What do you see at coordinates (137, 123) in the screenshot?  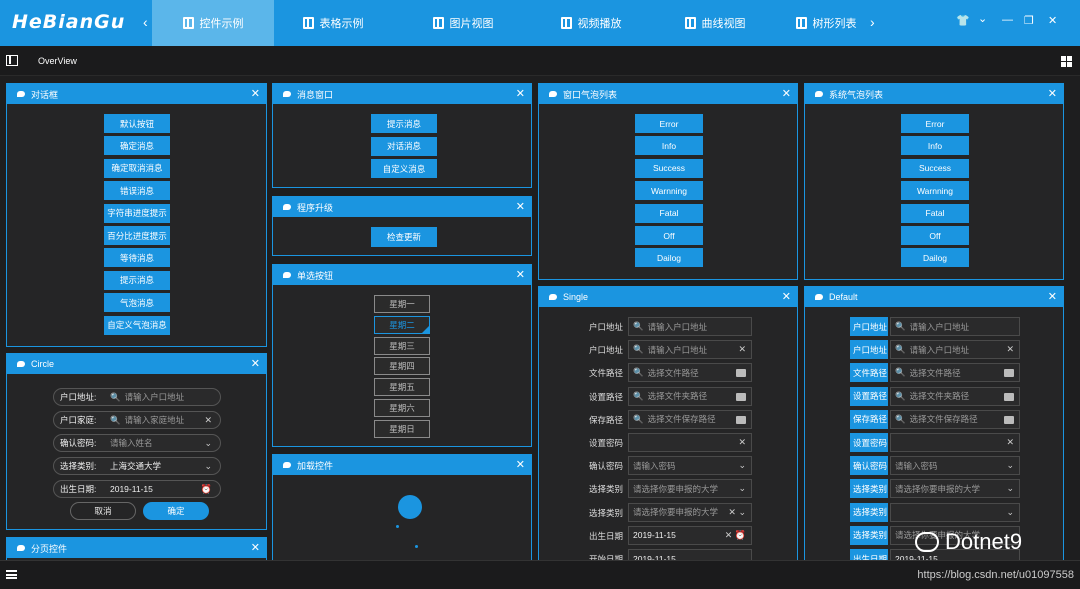 I see `dialog-button: 默认按钮` at bounding box center [137, 123].